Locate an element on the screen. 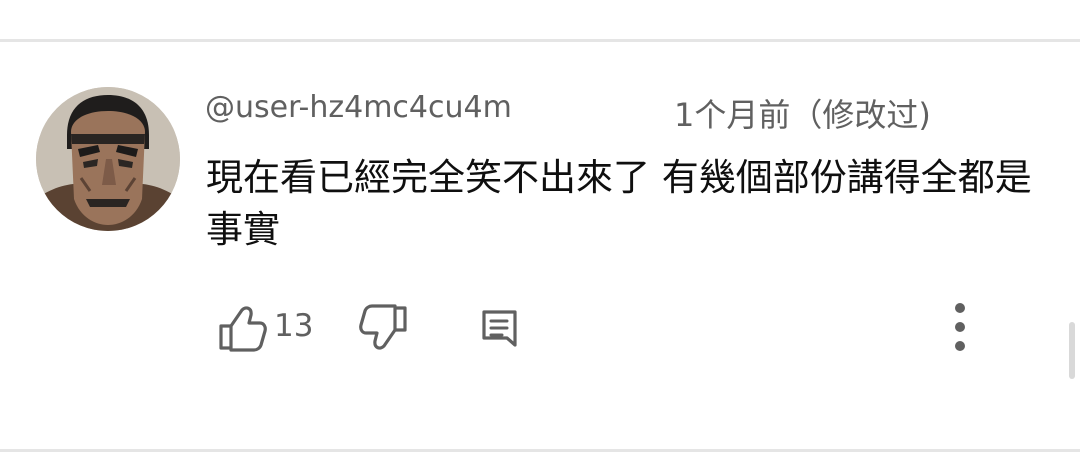  avatar-image is located at coordinates (108, 159).